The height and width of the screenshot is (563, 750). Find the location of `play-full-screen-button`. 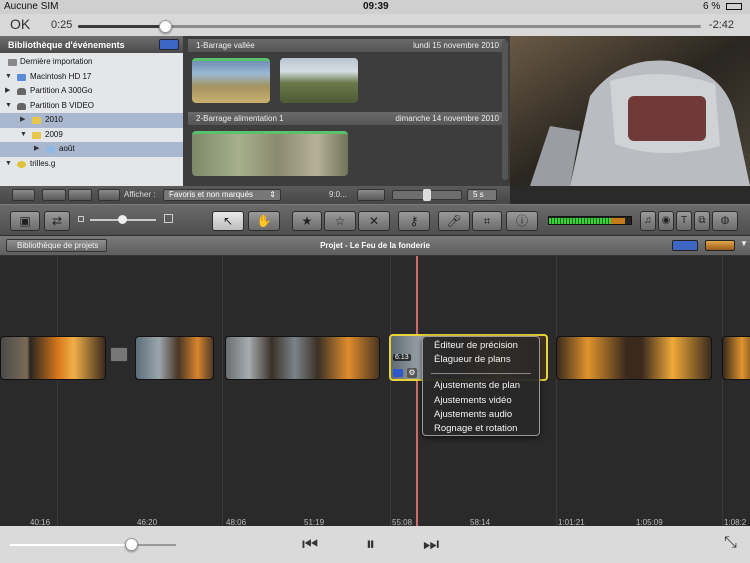

play-full-screen-button is located at coordinates (54, 195).